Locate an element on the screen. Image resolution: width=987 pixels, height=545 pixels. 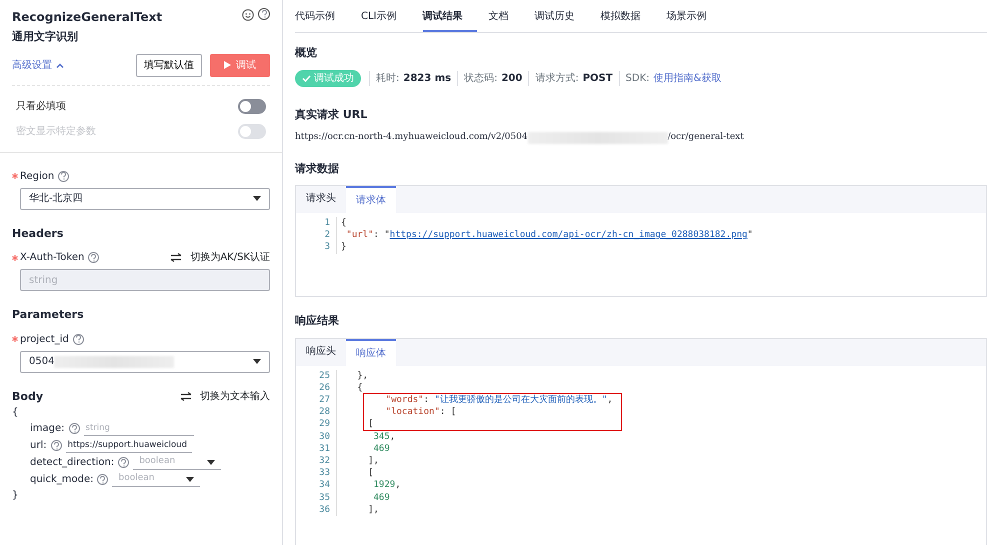
toggle-switch is located at coordinates (252, 106).